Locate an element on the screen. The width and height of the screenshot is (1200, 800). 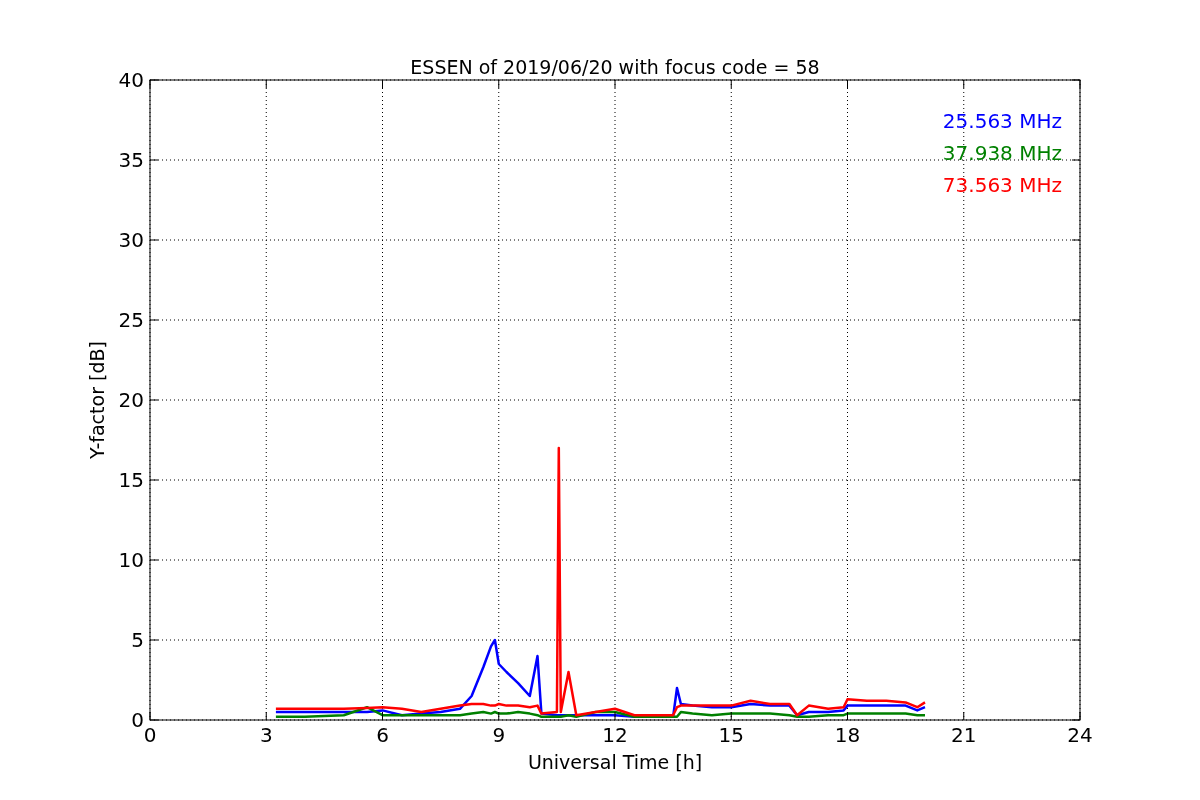
y-axis-label: Y-factor [dB] is located at coordinates (97, 400).